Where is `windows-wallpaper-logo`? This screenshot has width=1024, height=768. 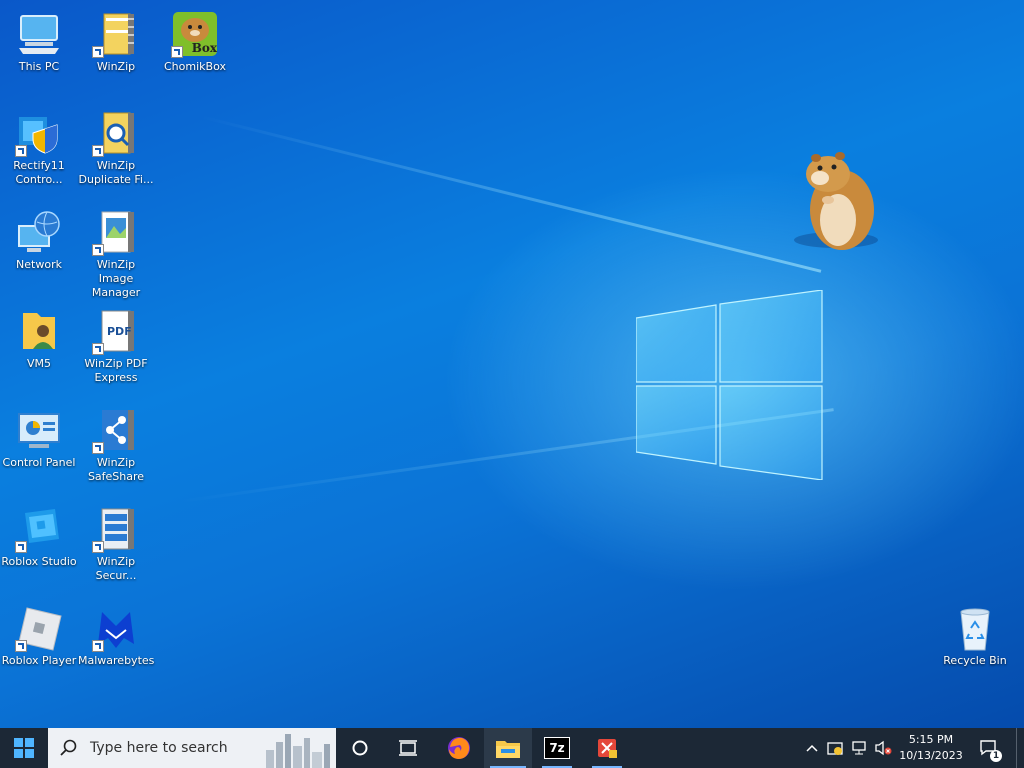 windows-wallpaper-logo is located at coordinates (729, 385).